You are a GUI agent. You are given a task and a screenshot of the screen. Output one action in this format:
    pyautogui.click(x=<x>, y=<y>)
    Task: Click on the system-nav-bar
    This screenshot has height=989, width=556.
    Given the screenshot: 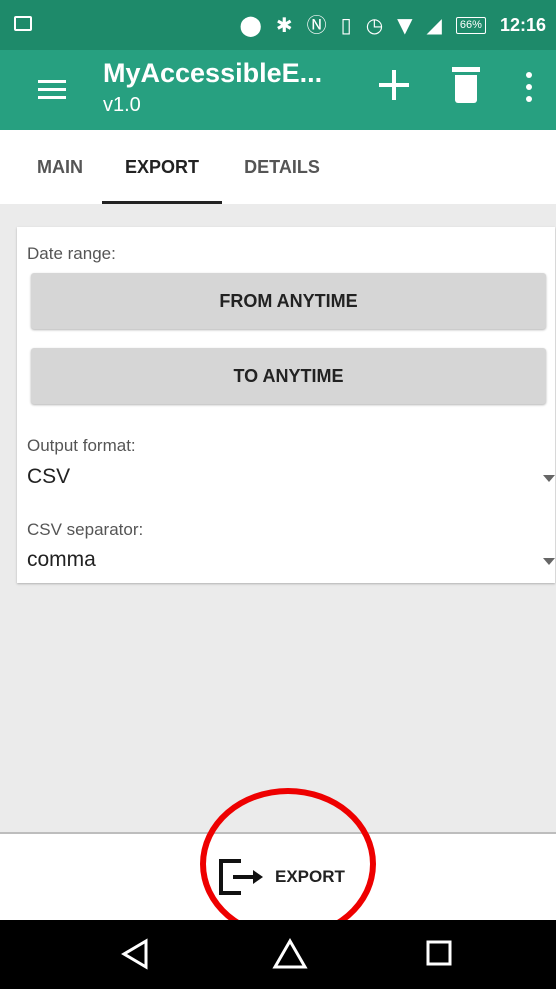 What is the action you would take?
    pyautogui.click(x=278, y=954)
    